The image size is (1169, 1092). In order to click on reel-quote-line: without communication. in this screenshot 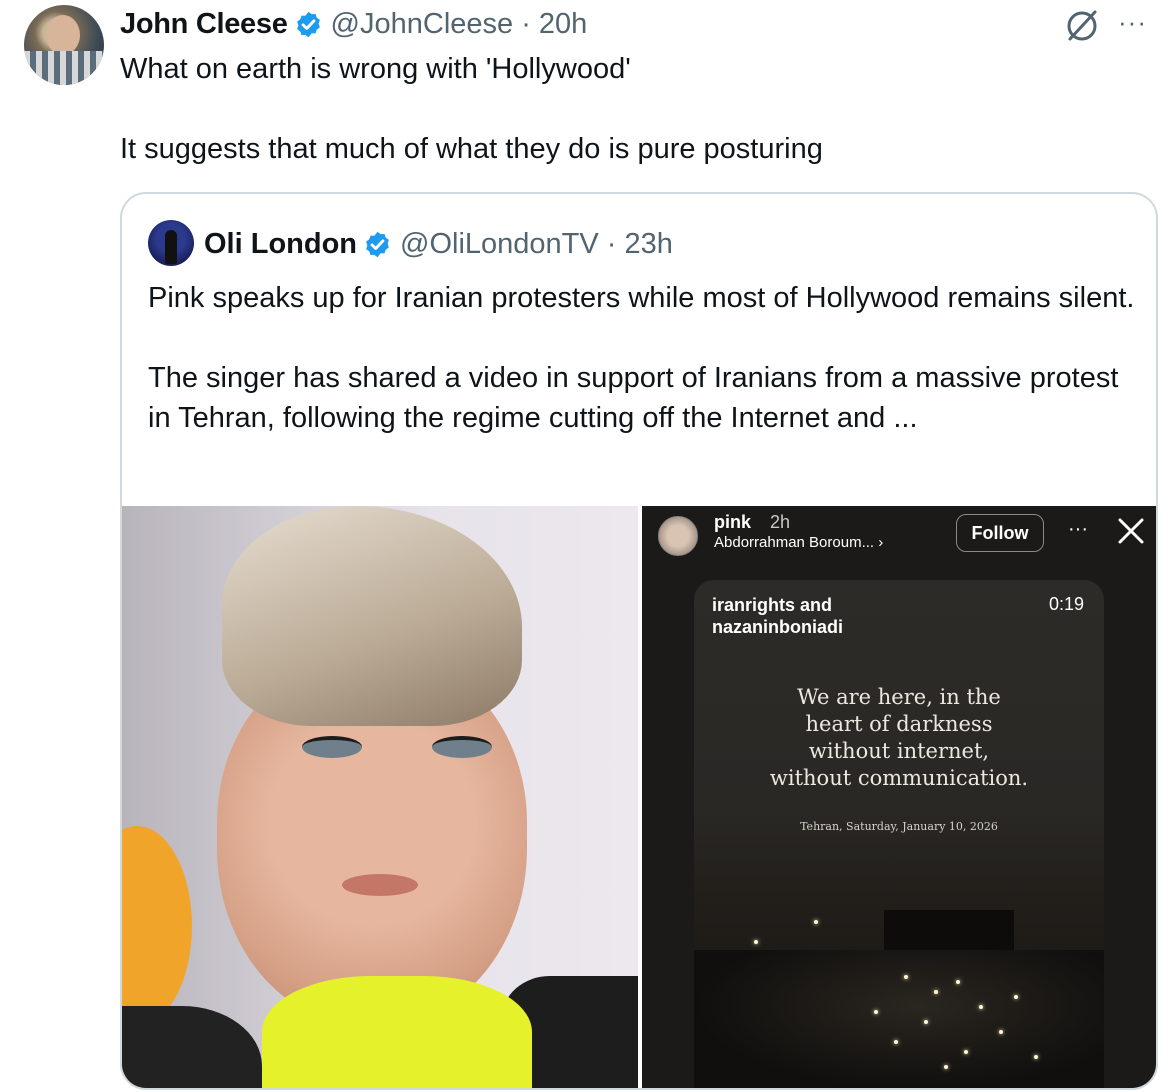, I will do `click(899, 778)`.